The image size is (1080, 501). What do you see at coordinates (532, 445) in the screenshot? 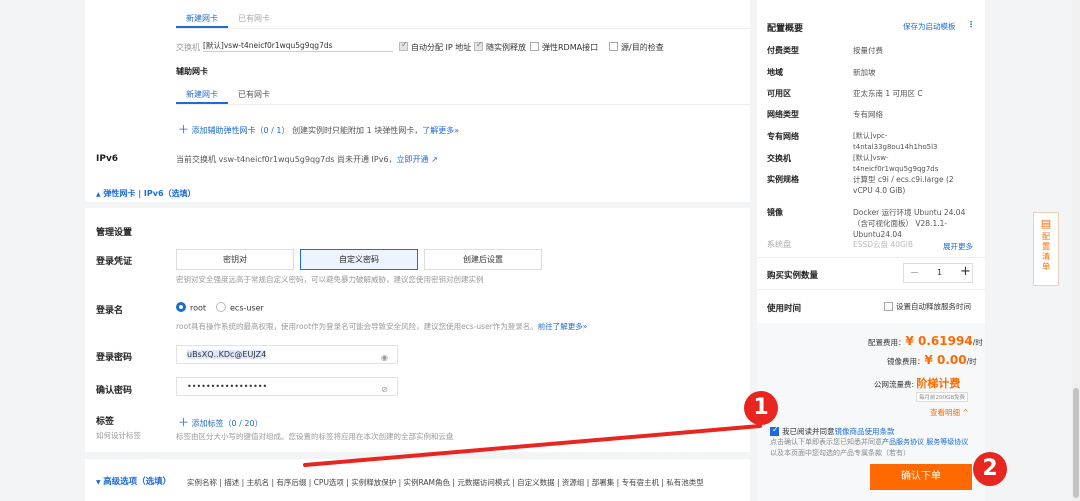
I see `annotation-arrow` at bounding box center [532, 445].